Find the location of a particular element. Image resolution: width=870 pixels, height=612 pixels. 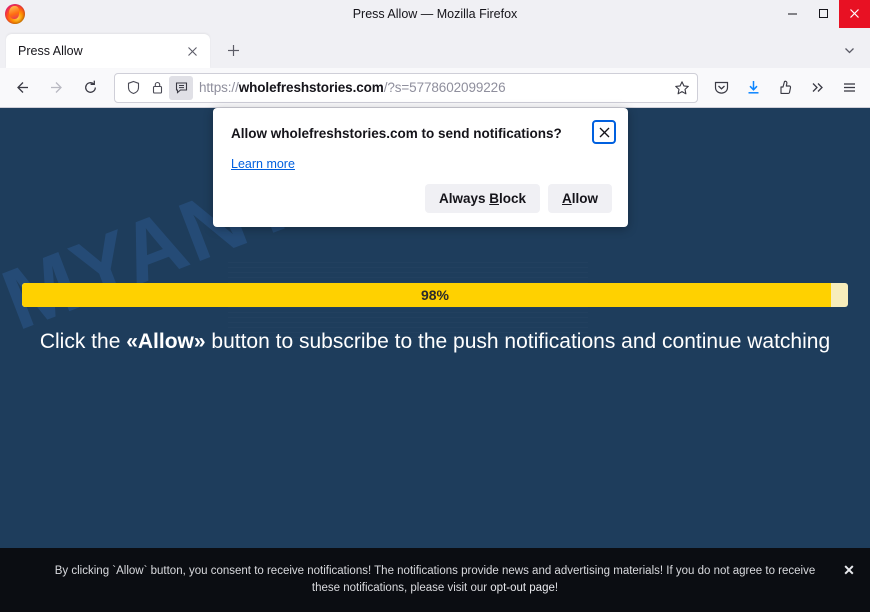

downloads-icon is located at coordinates (753, 88).